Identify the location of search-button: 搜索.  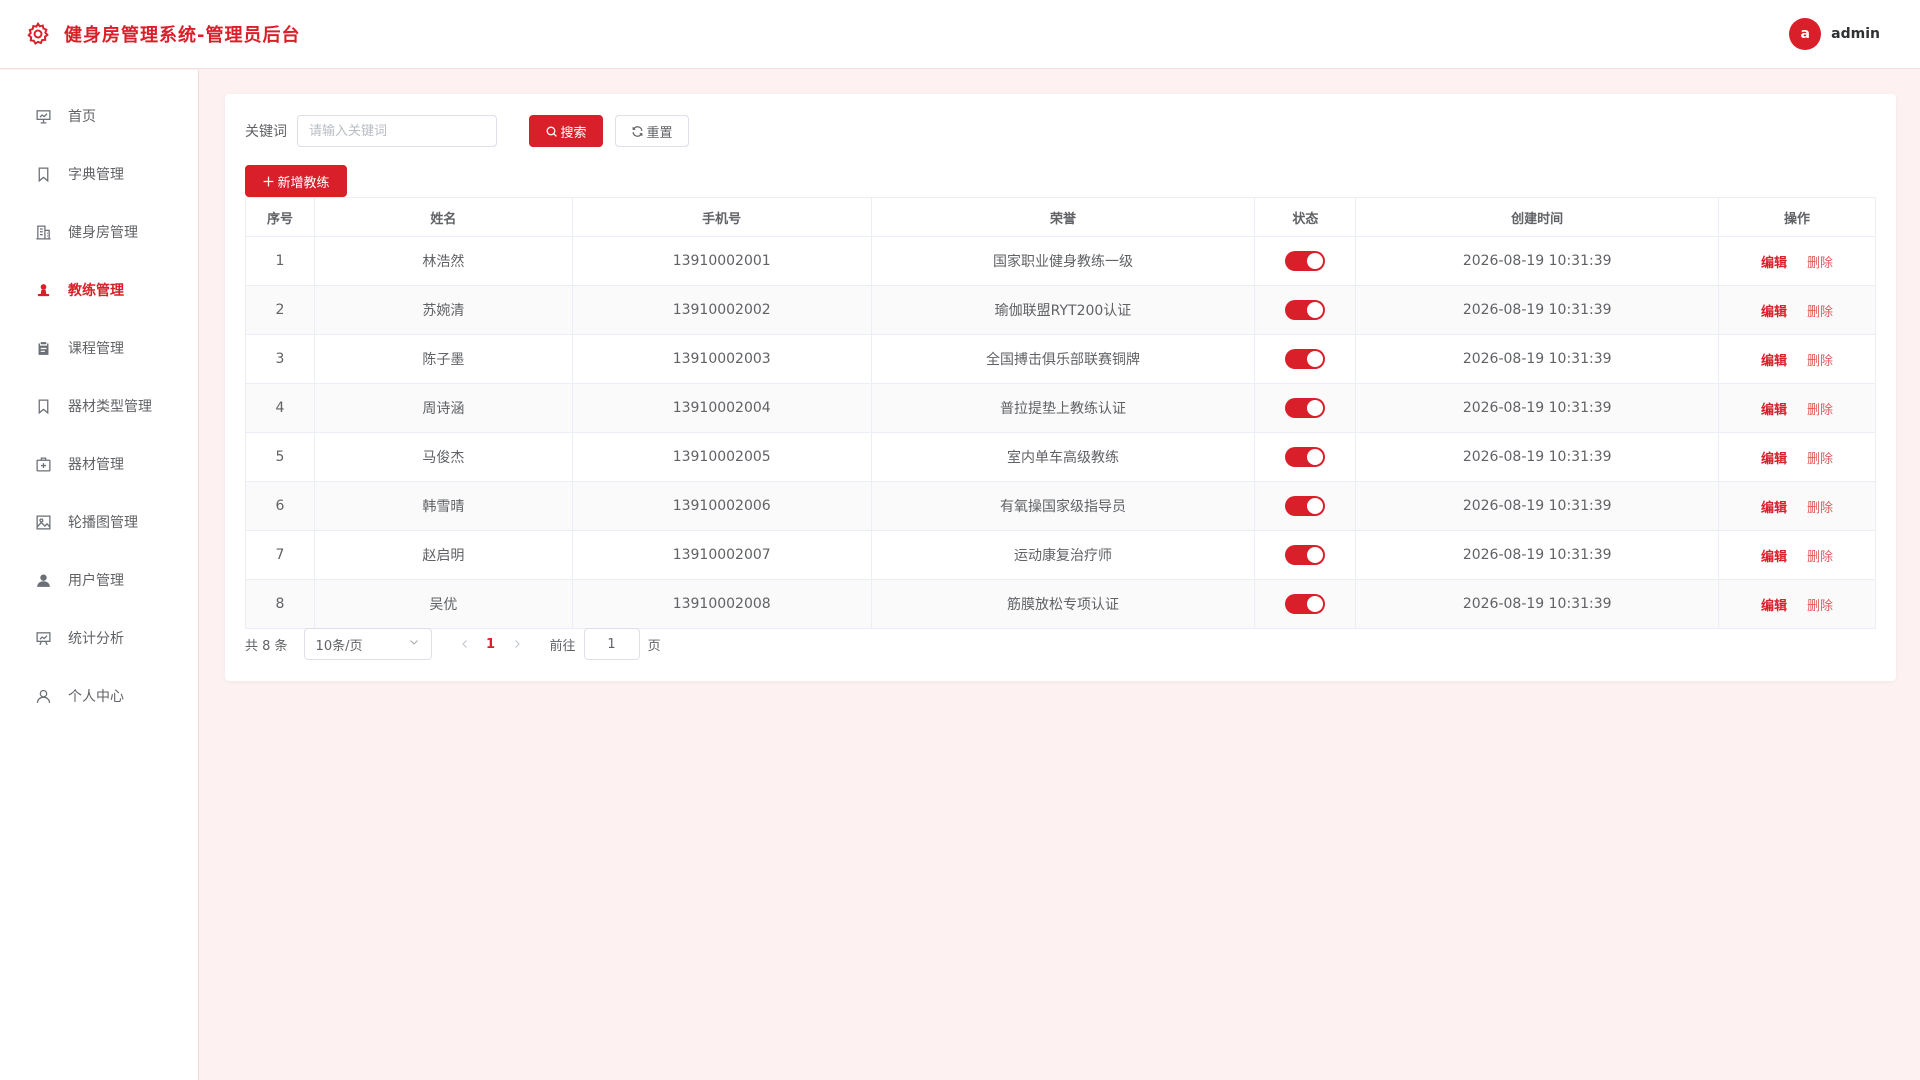
(566, 131).